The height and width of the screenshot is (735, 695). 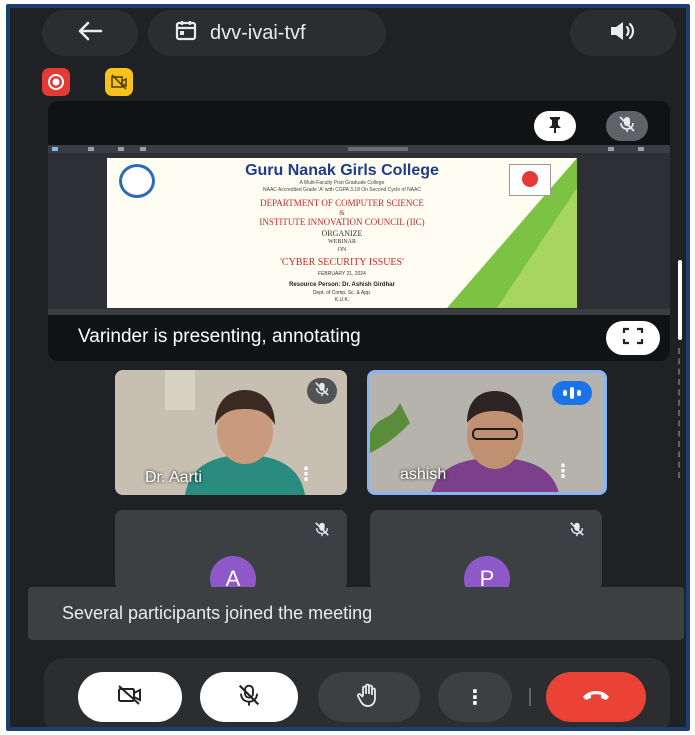 What do you see at coordinates (219, 336) in the screenshot?
I see `presenting-label: Varinder is presenting, annotating` at bounding box center [219, 336].